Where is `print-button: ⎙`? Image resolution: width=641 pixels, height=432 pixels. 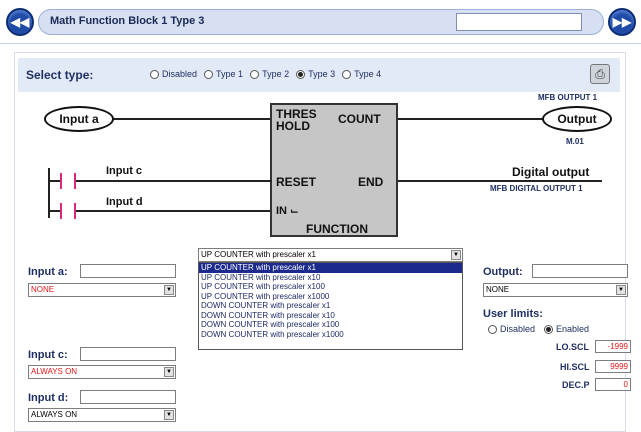 print-button: ⎙ is located at coordinates (600, 74).